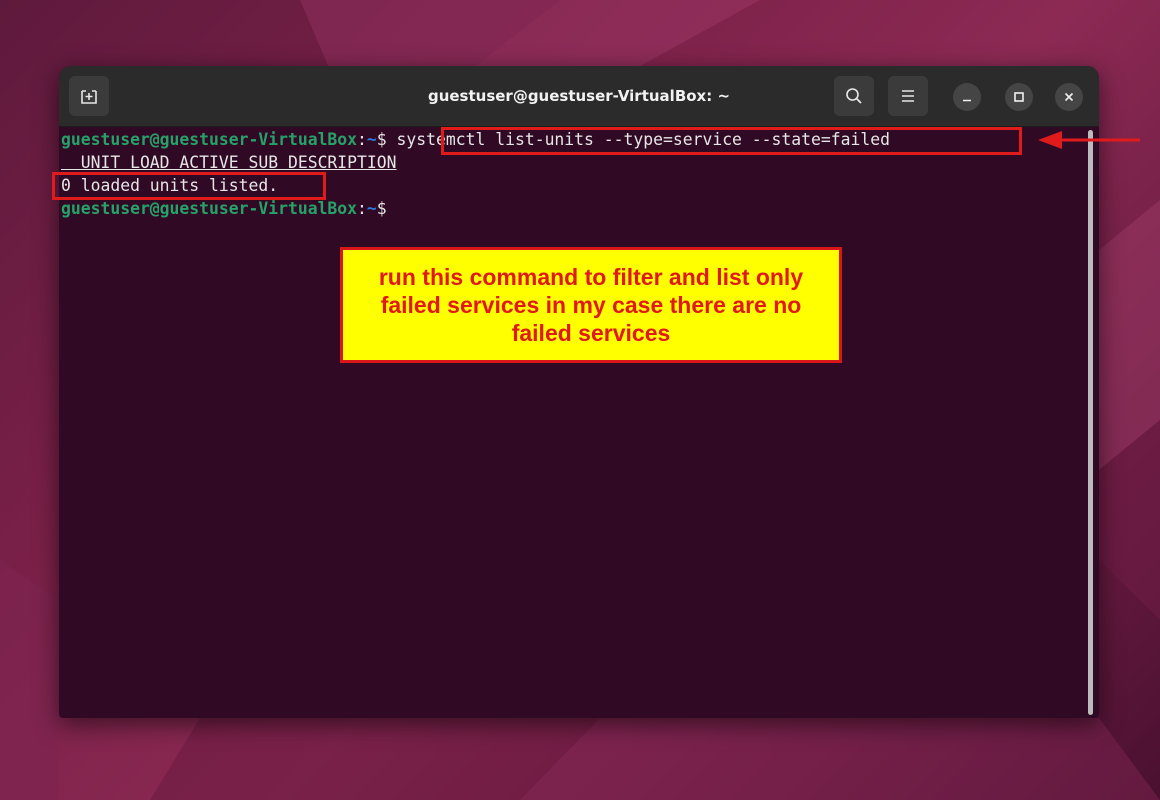 This screenshot has width=1160, height=800. I want to click on search-icon, so click(854, 96).